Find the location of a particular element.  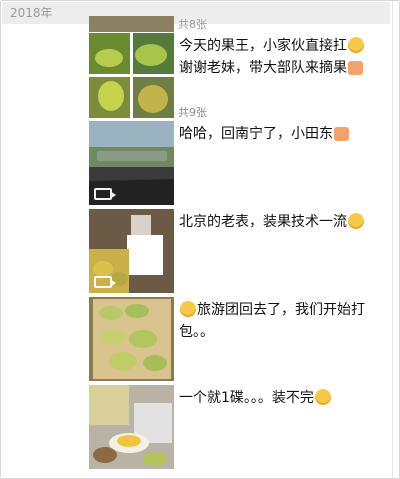

post-caption: 北京的老表，装果技术一流 is located at coordinates (288, 222).